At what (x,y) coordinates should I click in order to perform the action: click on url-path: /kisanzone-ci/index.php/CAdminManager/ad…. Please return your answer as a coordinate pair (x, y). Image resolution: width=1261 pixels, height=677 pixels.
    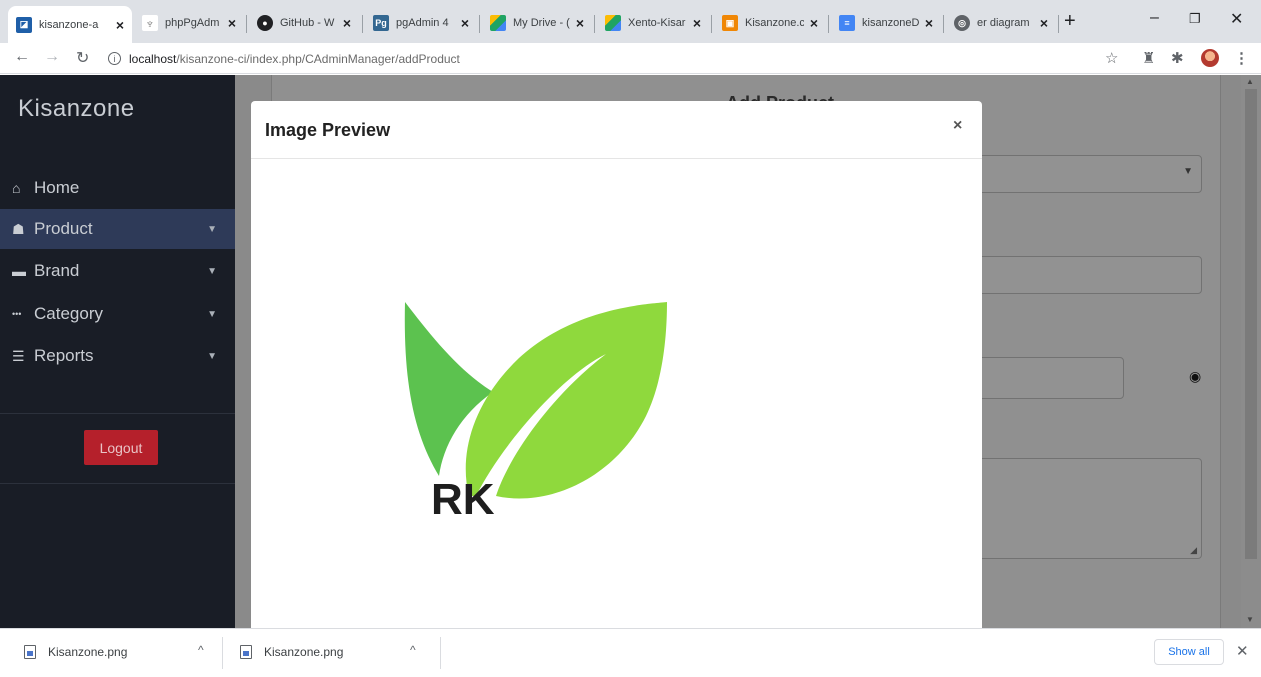
    Looking at the image, I should click on (318, 58).